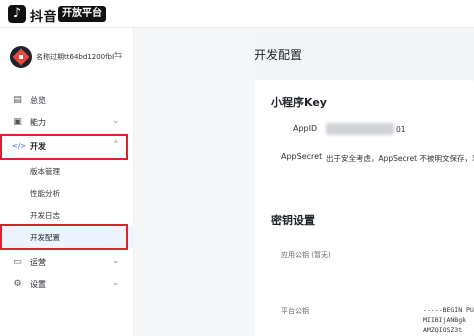 The width and height of the screenshot is (474, 336). What do you see at coordinates (237, 14) in the screenshot?
I see `top-bar: ♪ 抖音 开放平台` at bounding box center [237, 14].